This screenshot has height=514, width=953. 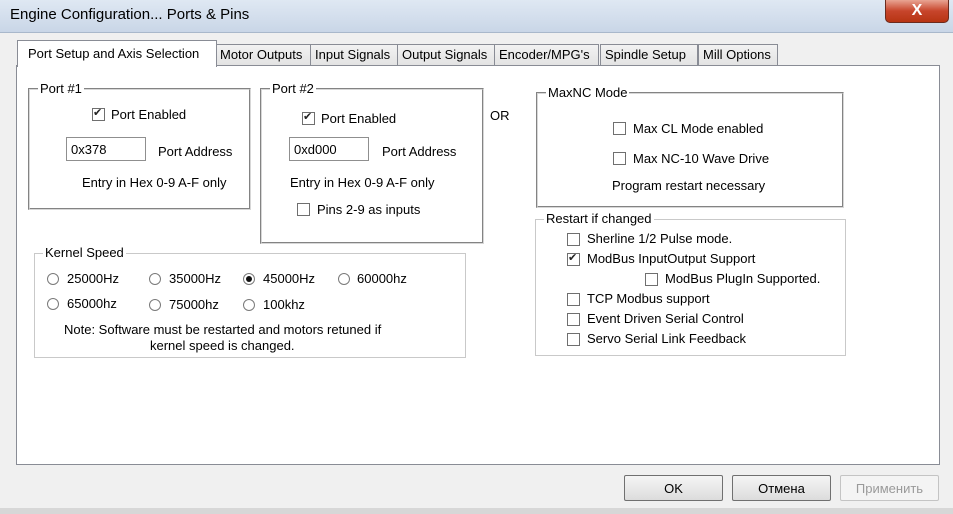 I want to click on tab-label: Mill Options, so click(x=737, y=54).